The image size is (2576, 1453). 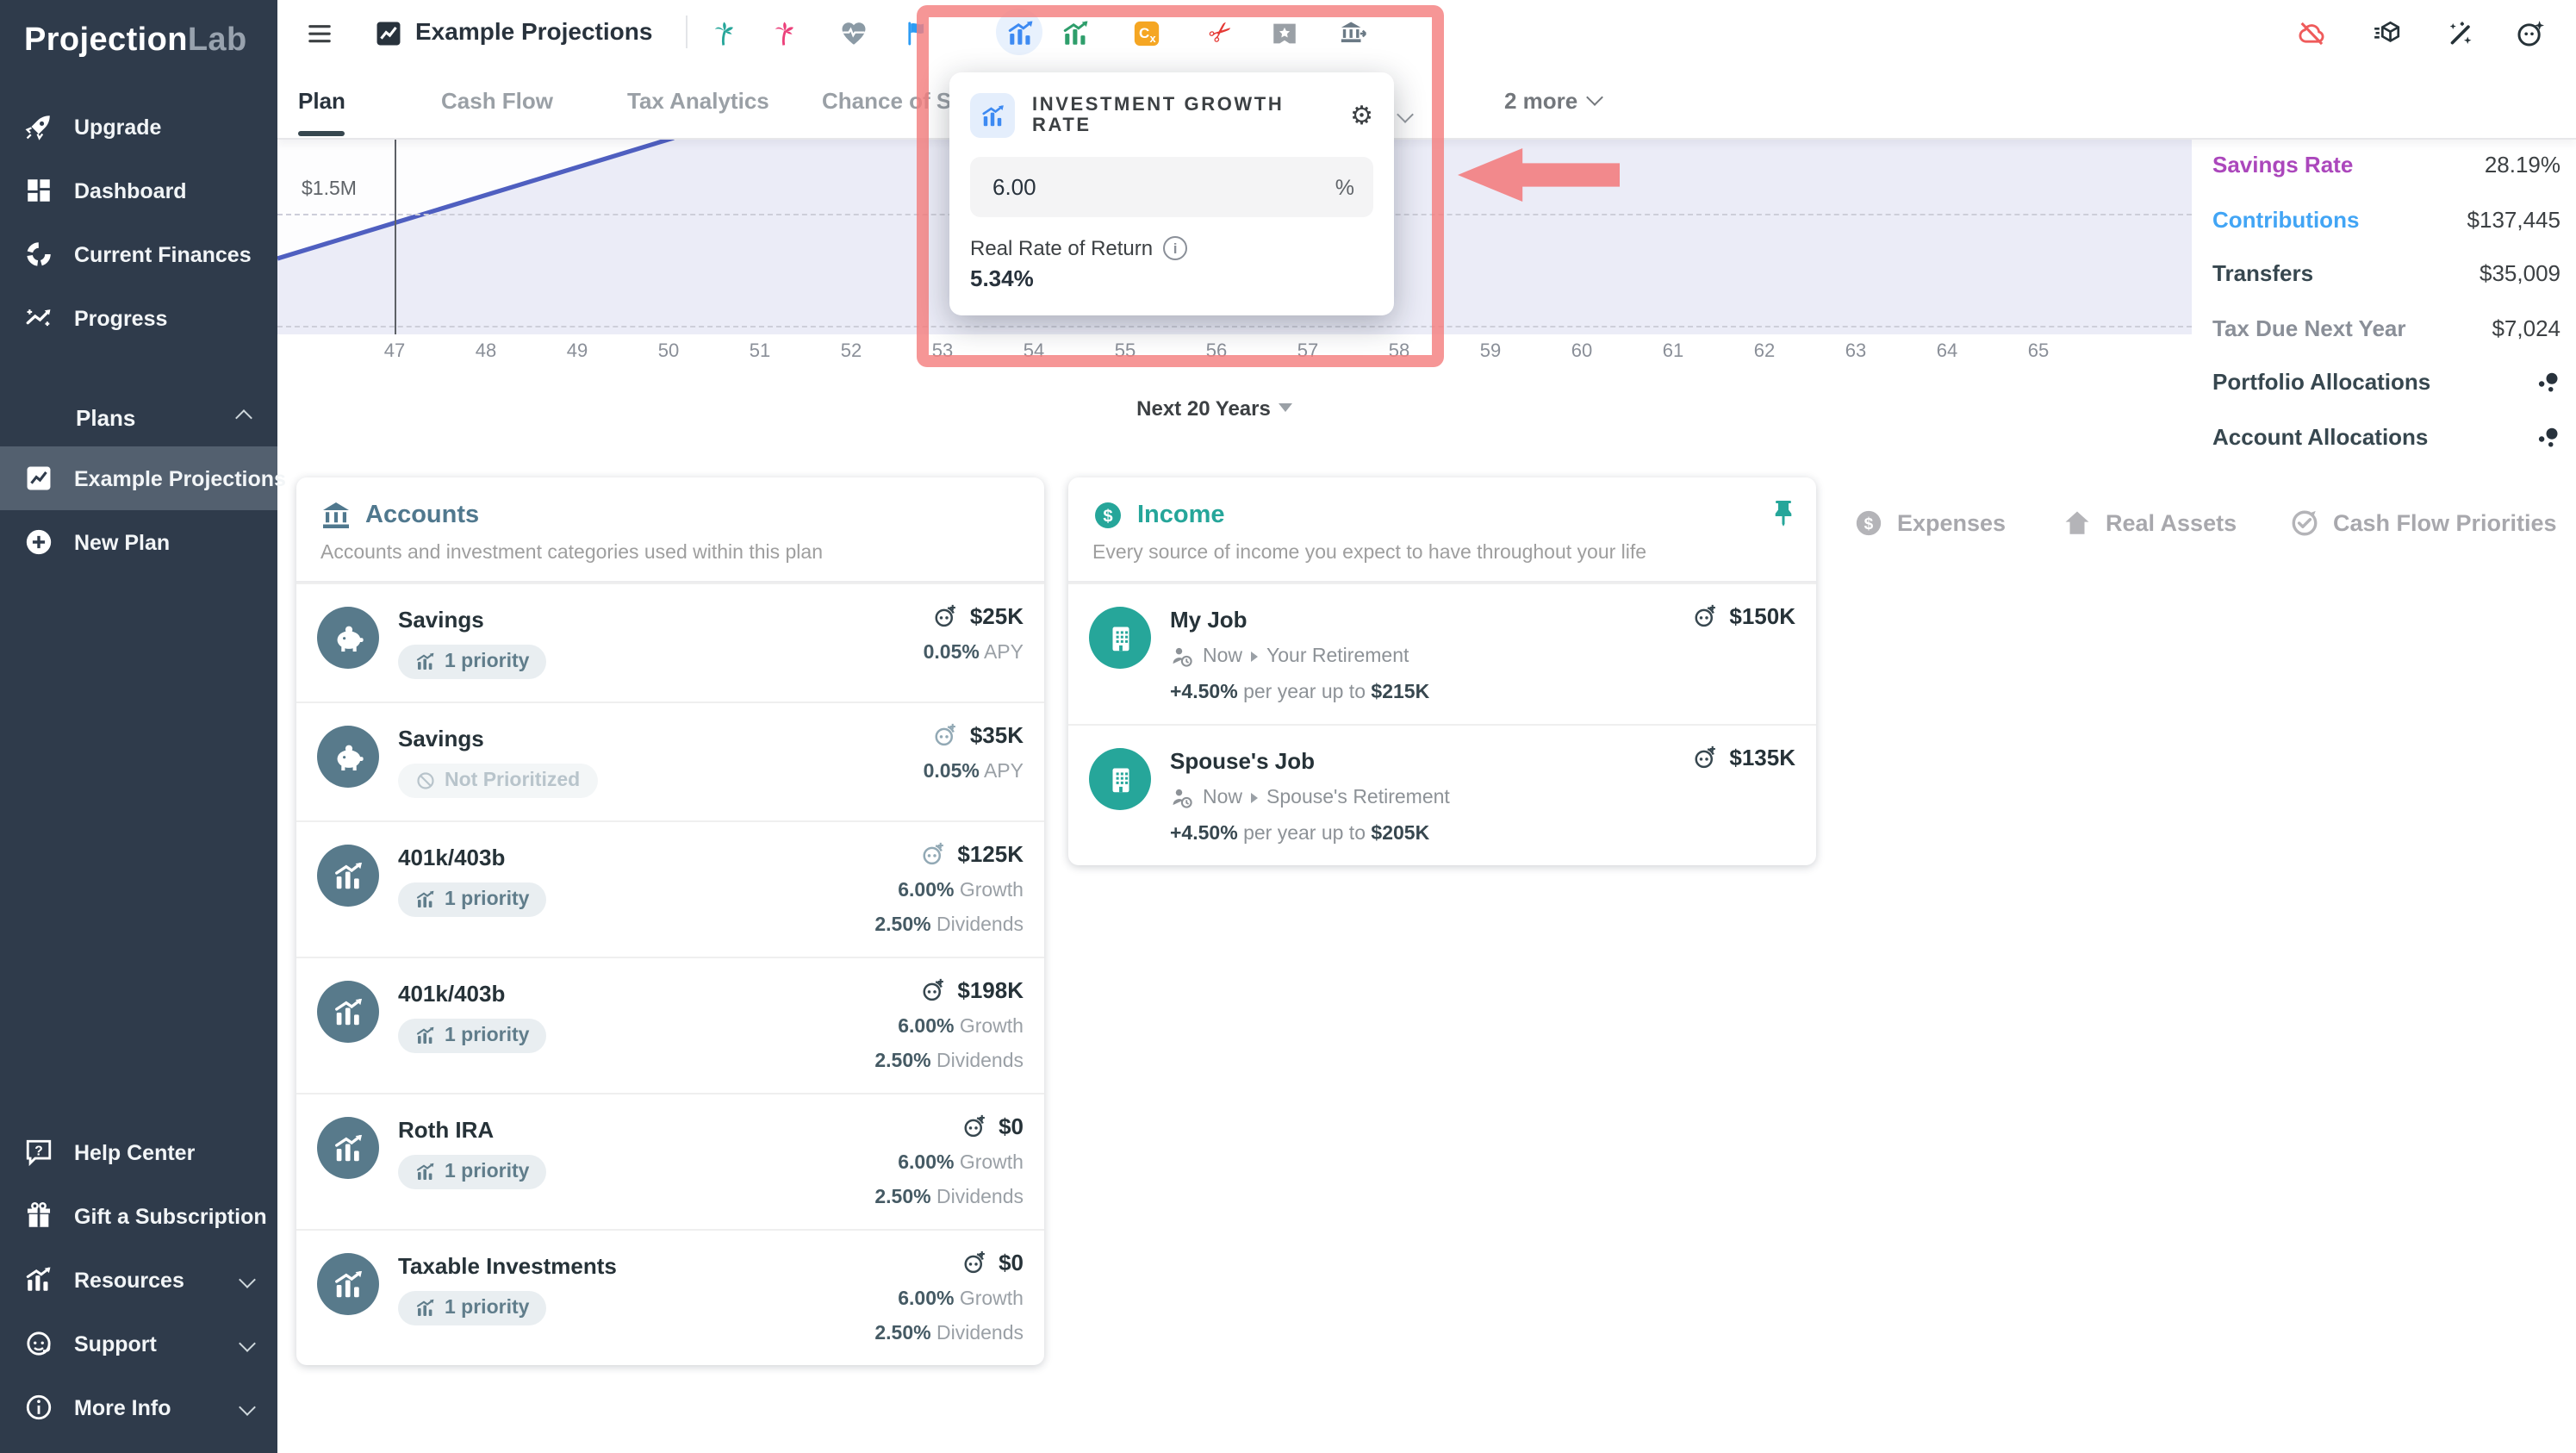 What do you see at coordinates (783, 33) in the screenshot?
I see `palm-tree-pink-icon` at bounding box center [783, 33].